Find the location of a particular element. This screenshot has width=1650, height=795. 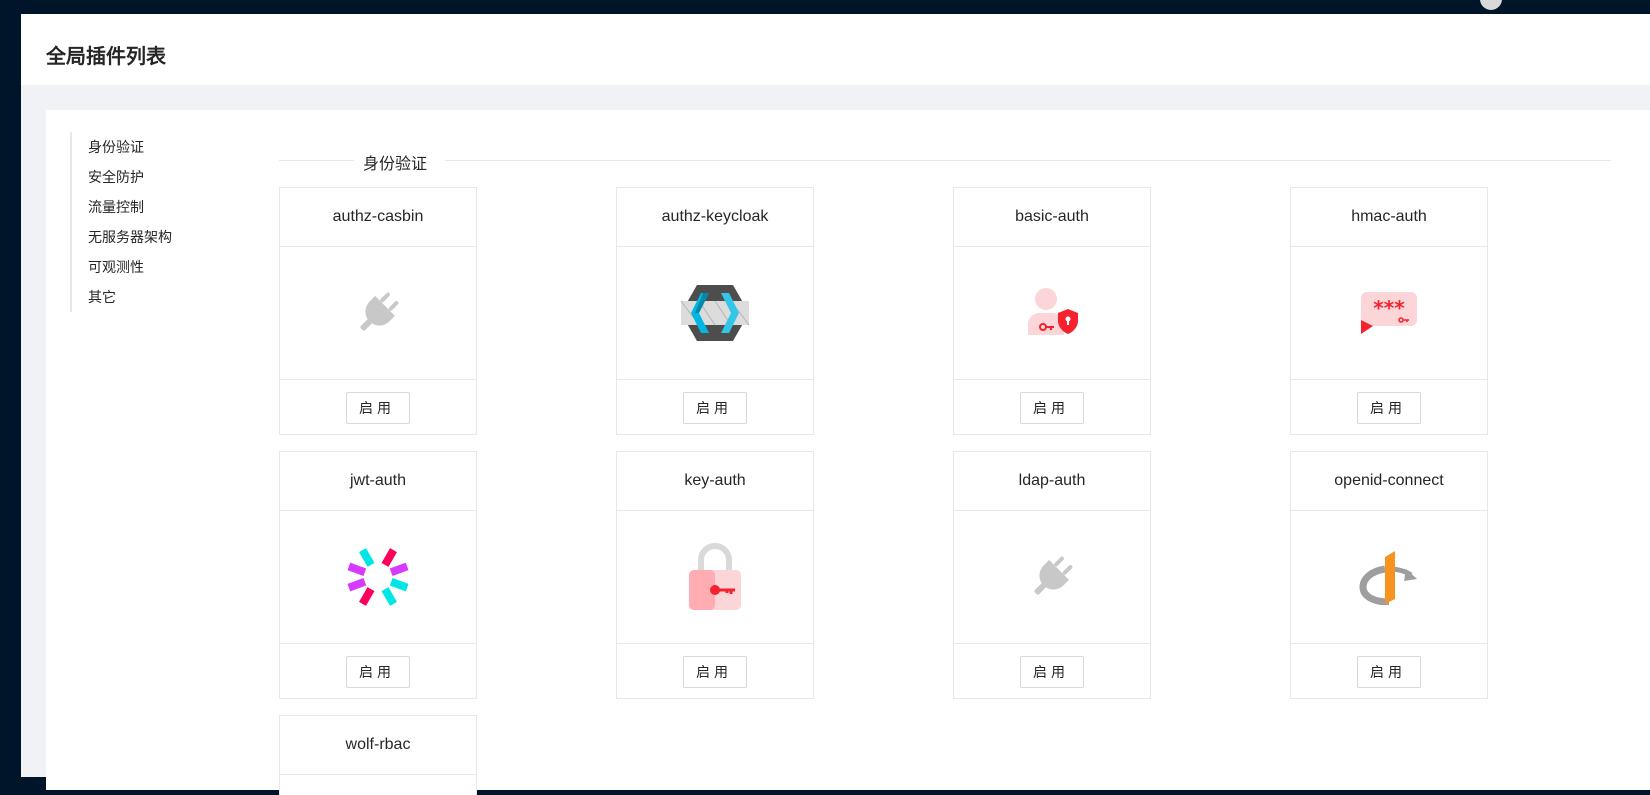

plugin-card-ldap-auth: ldap-auth 启用 is located at coordinates (1052, 575).